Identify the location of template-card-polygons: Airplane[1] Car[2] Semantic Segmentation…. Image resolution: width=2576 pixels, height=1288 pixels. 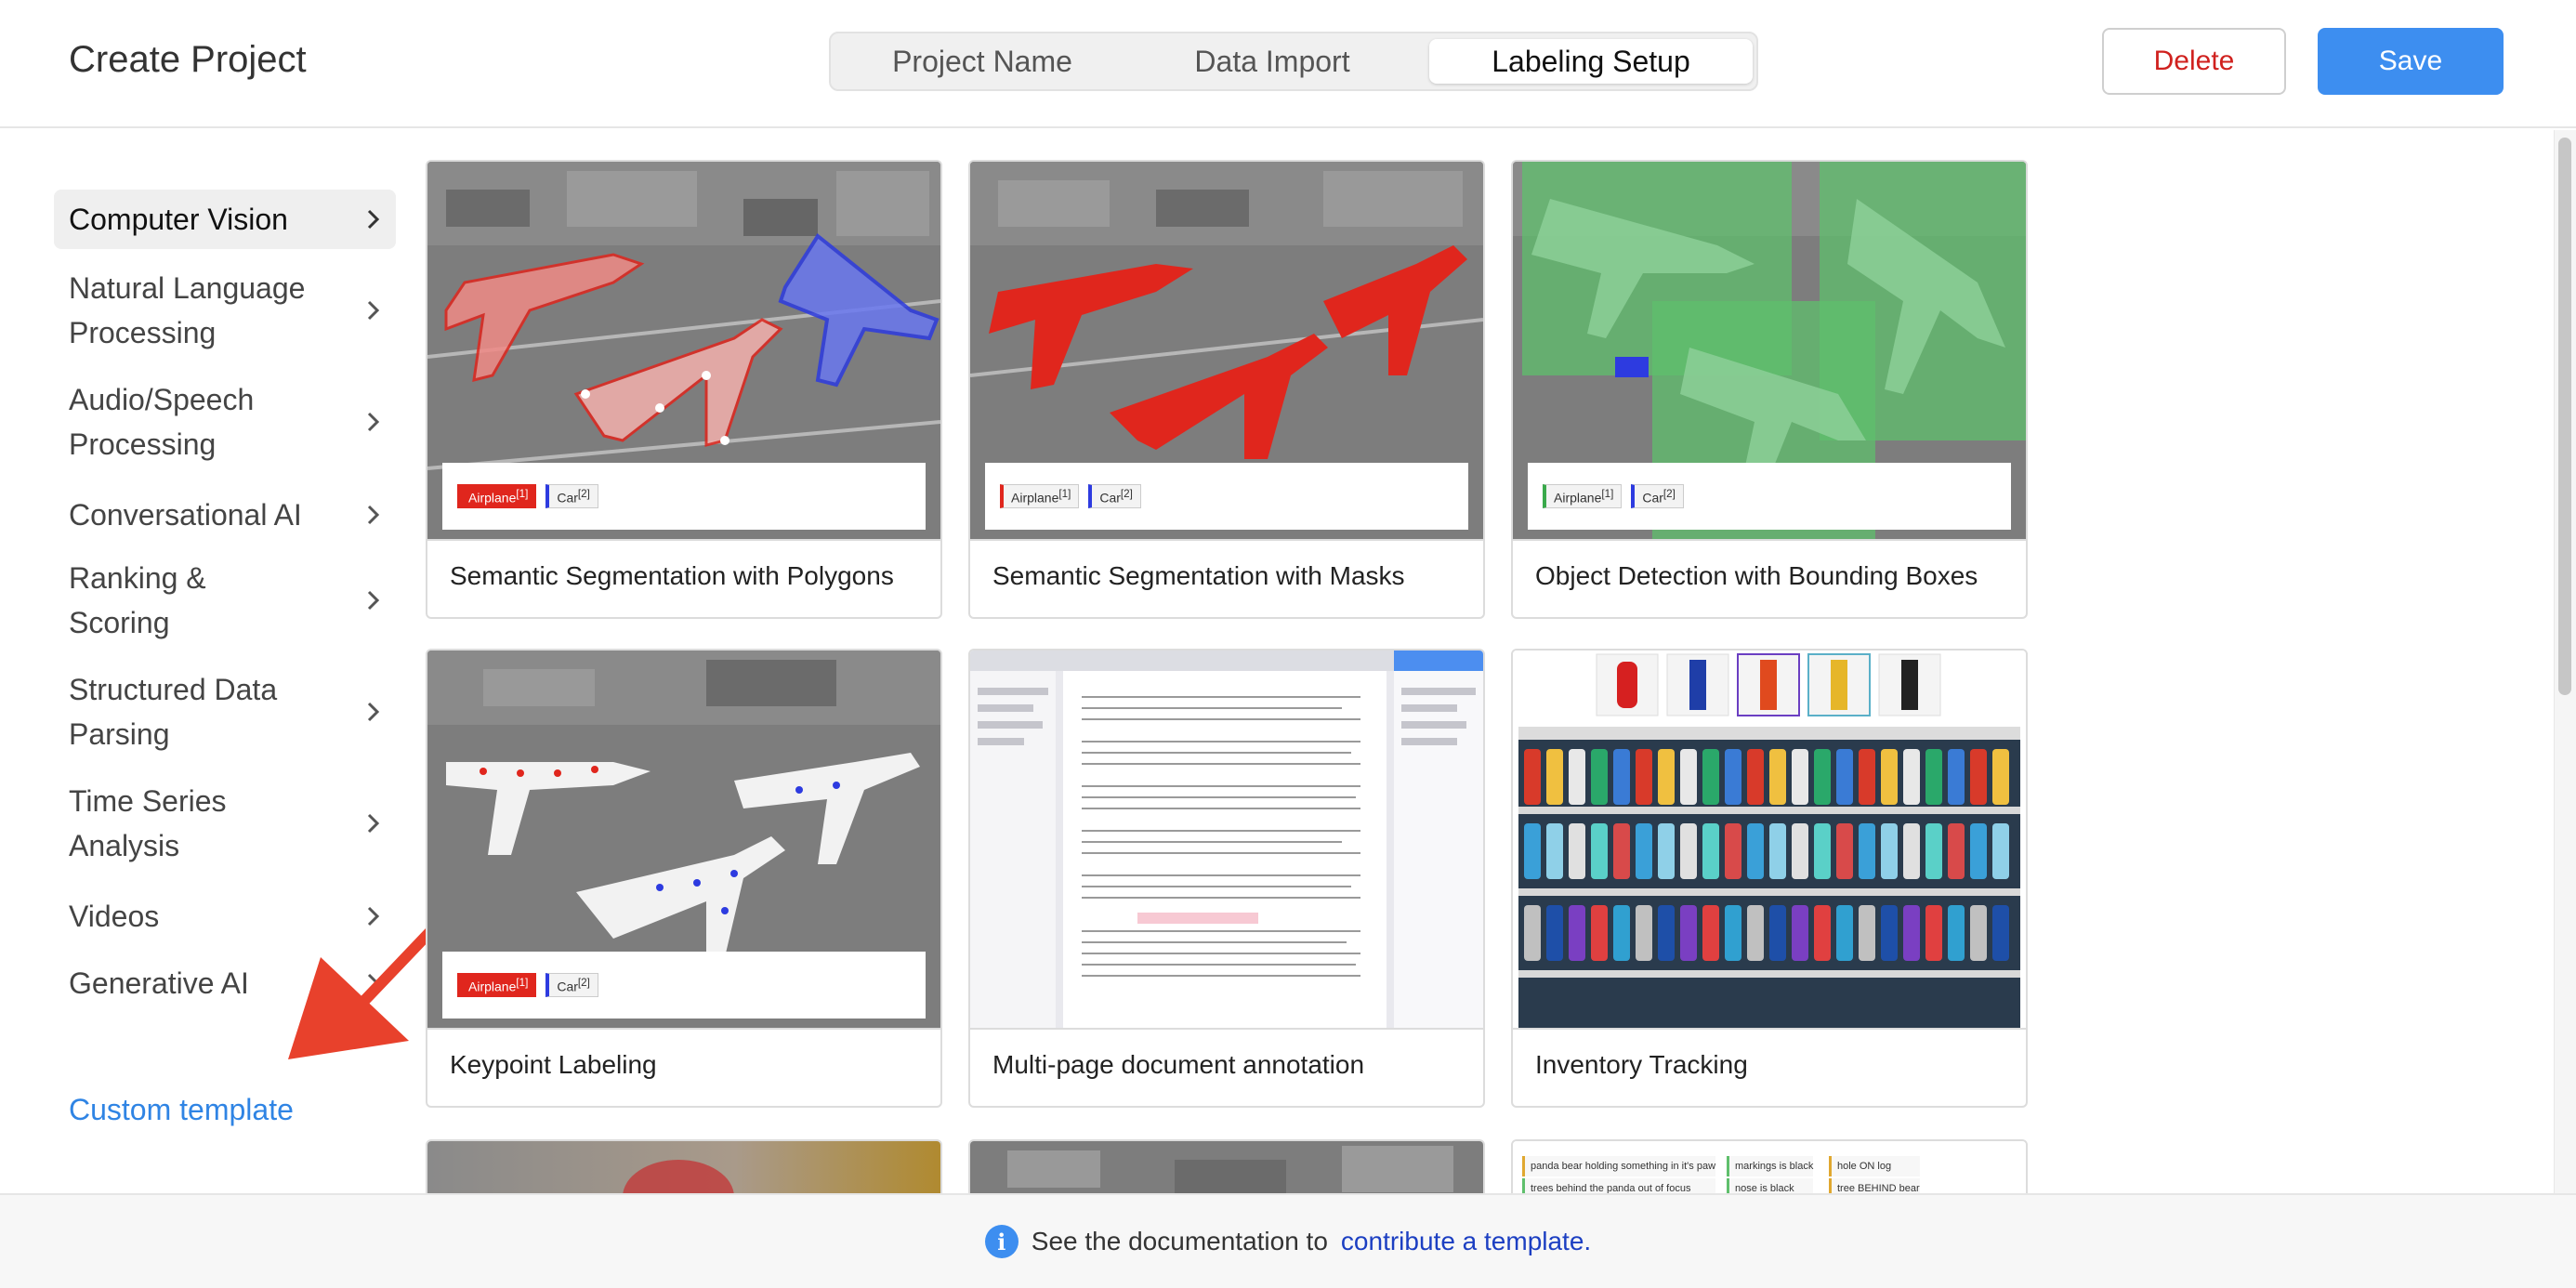
(684, 389).